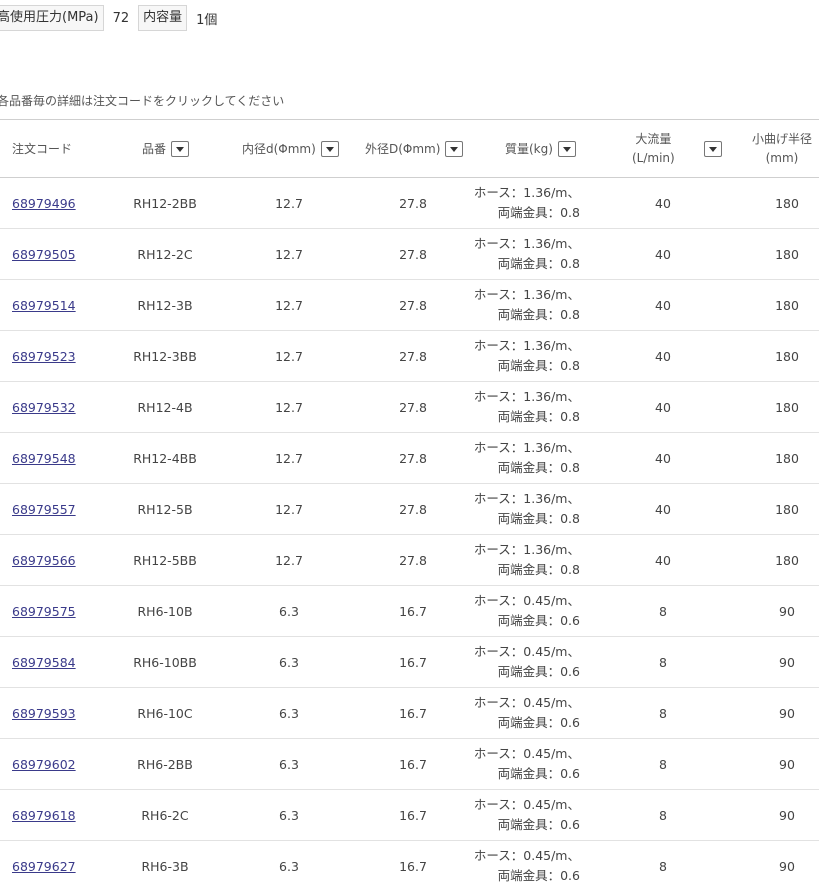 This screenshot has width=819, height=885. Describe the element at coordinates (413, 611) in the screenshot. I see `outer-diameter-cell: 16.7` at that location.